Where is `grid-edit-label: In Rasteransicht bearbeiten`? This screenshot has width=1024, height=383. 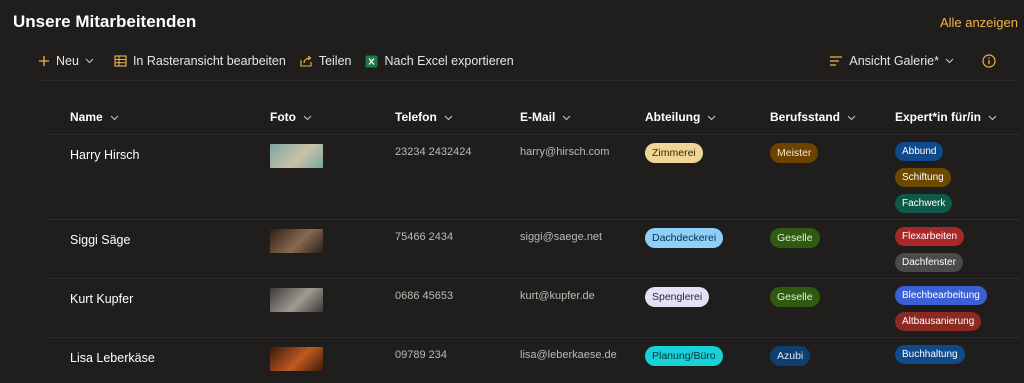 grid-edit-label: In Rasteransicht bearbeiten is located at coordinates (209, 61).